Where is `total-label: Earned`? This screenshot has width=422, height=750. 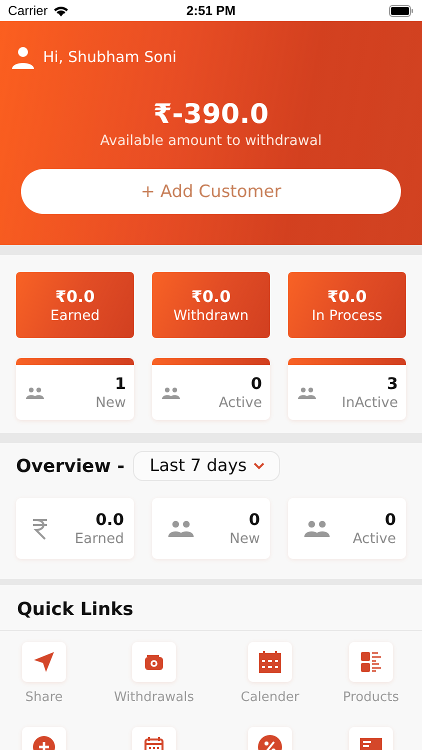 total-label: Earned is located at coordinates (75, 316).